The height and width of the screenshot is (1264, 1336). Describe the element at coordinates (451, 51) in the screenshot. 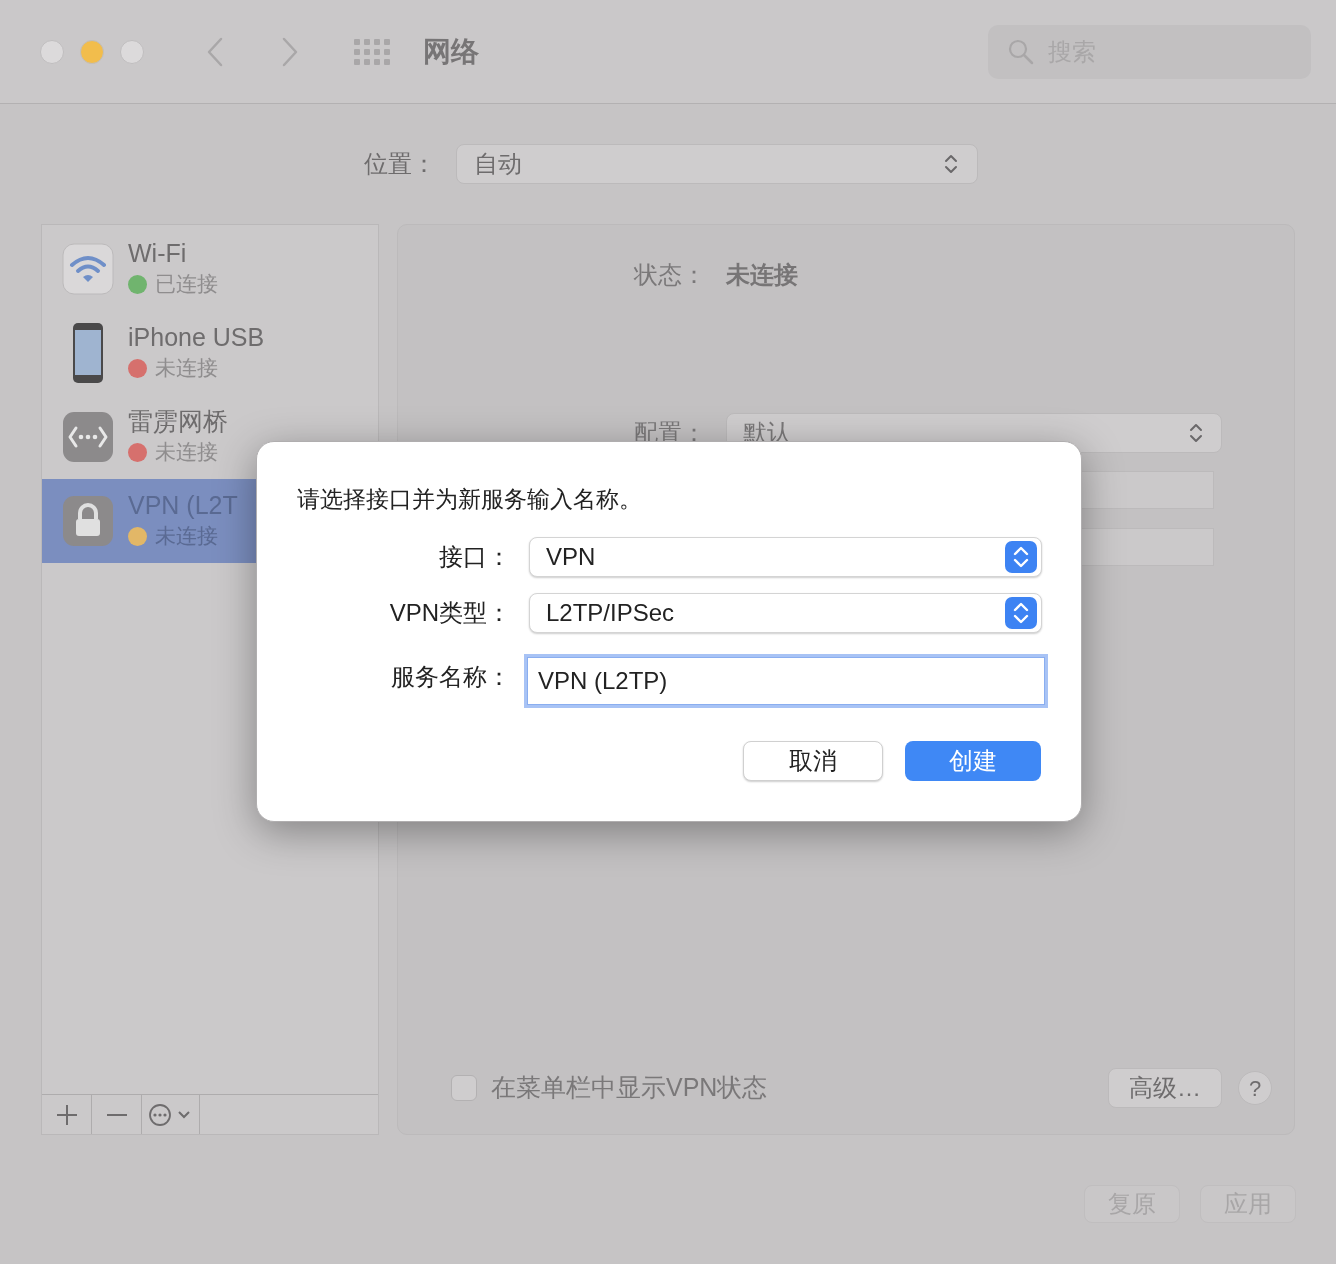

I see `window-title: 网络` at that location.